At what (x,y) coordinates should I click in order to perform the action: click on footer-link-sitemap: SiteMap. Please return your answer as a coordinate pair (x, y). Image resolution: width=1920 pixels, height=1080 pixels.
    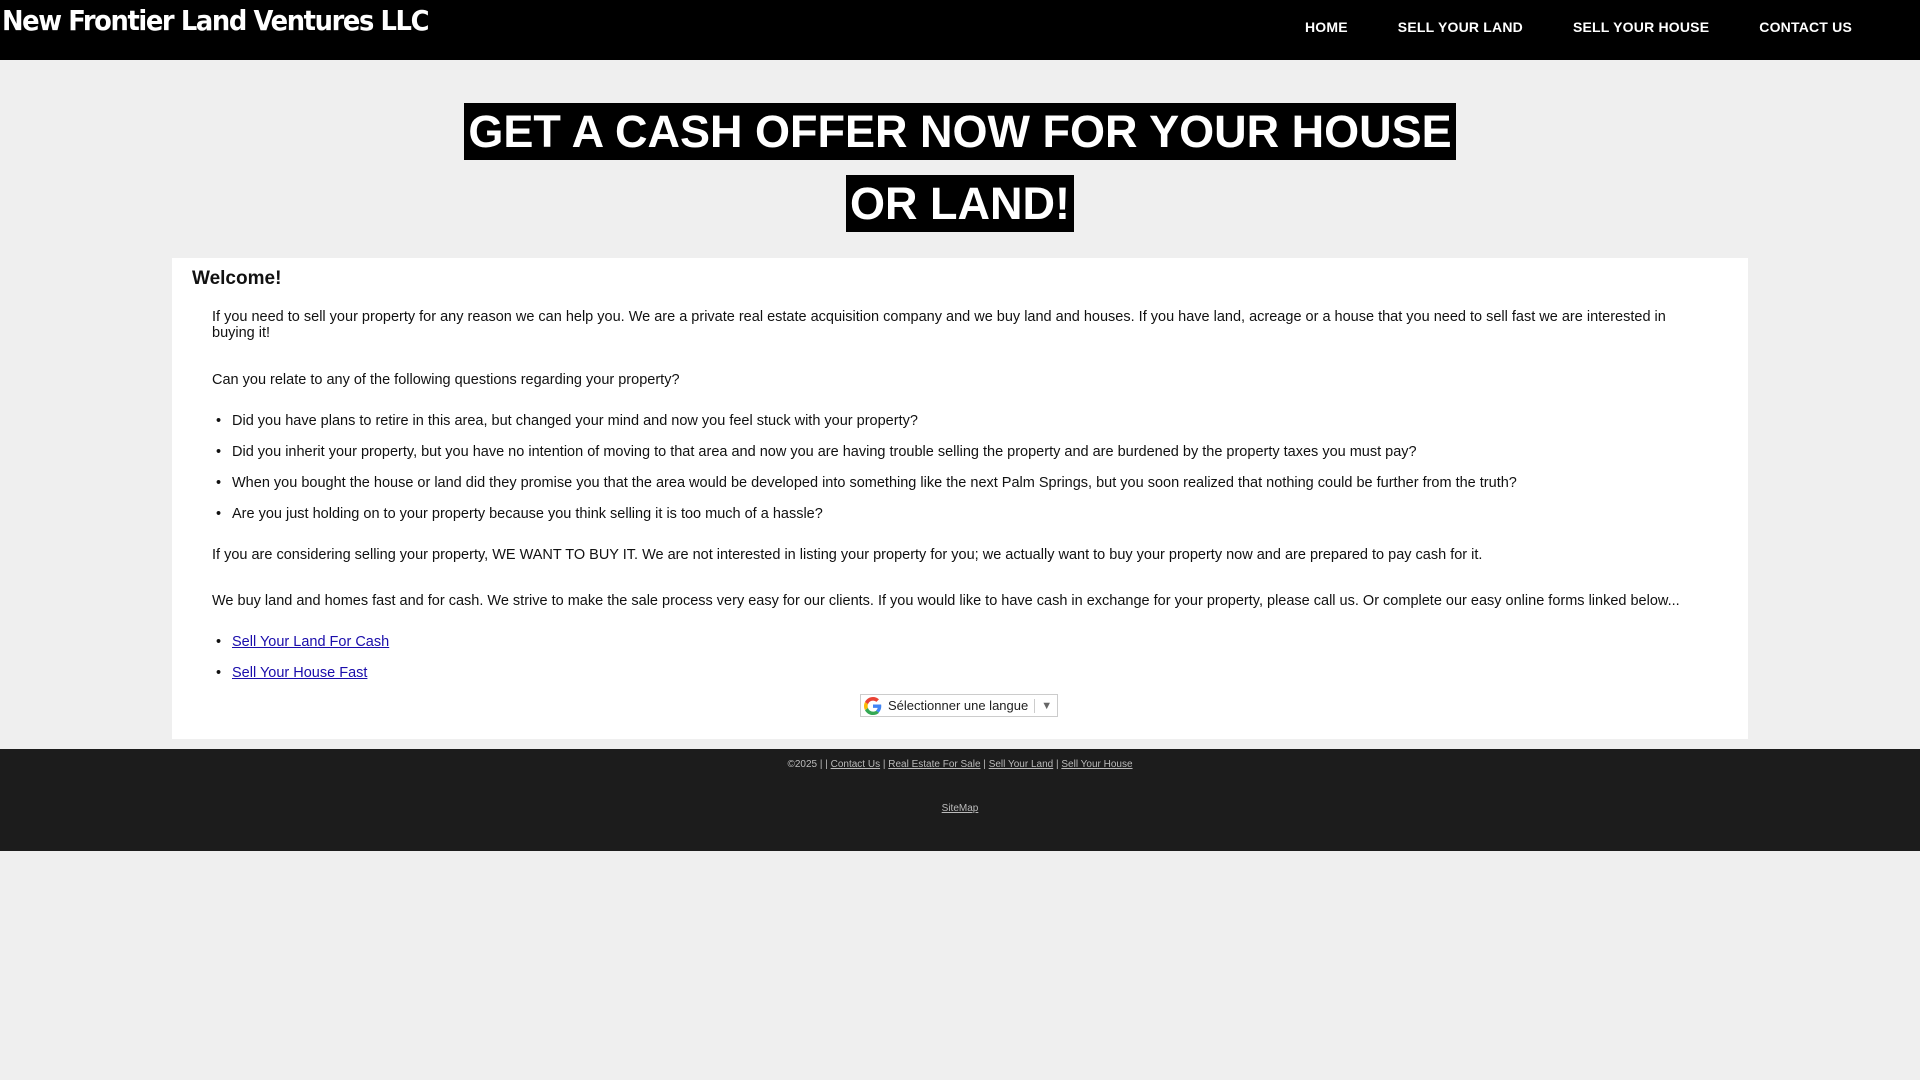
    Looking at the image, I should click on (960, 808).